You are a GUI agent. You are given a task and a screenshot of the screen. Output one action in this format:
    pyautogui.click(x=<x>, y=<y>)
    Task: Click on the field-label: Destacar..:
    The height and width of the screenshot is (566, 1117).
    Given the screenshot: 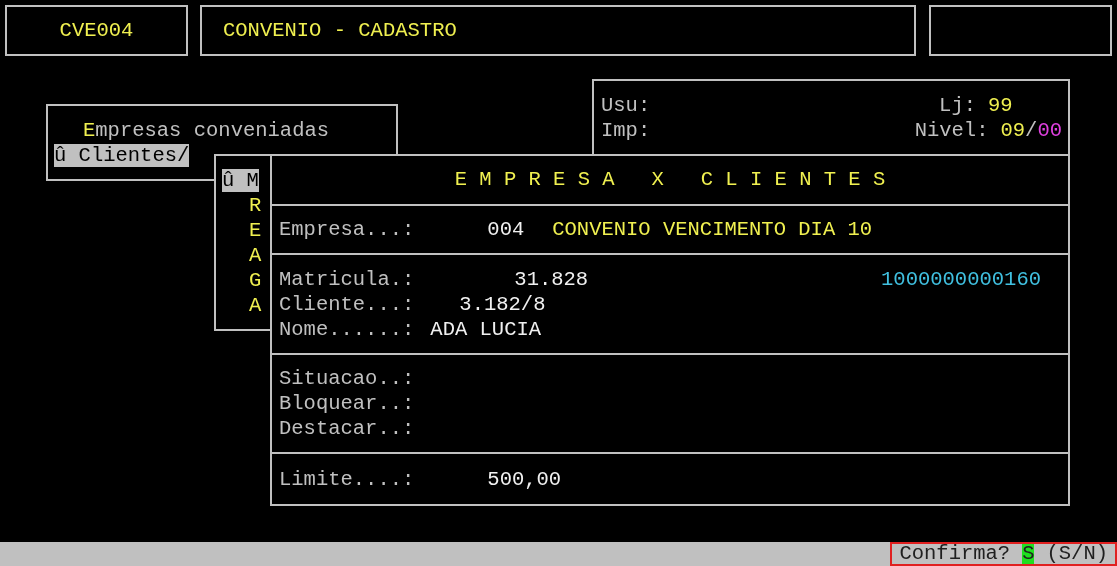 What is the action you would take?
    pyautogui.click(x=347, y=429)
    